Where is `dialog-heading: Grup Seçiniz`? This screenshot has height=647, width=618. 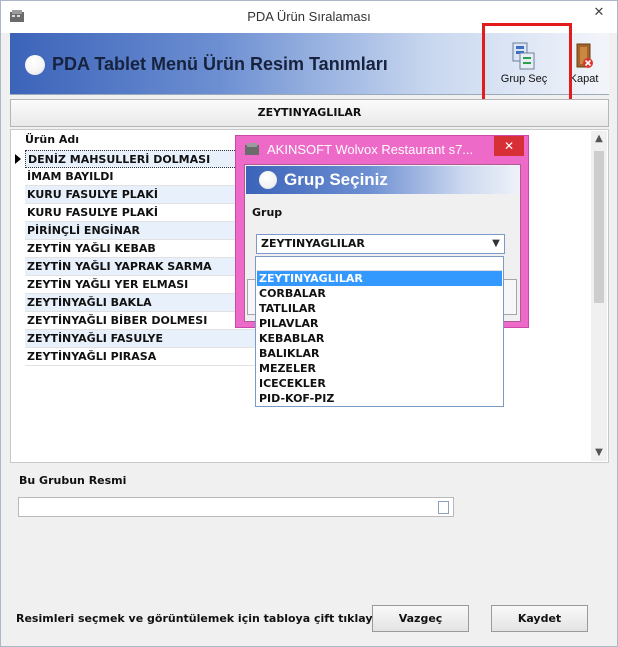
dialog-heading: Grup Seçiniz is located at coordinates (336, 179).